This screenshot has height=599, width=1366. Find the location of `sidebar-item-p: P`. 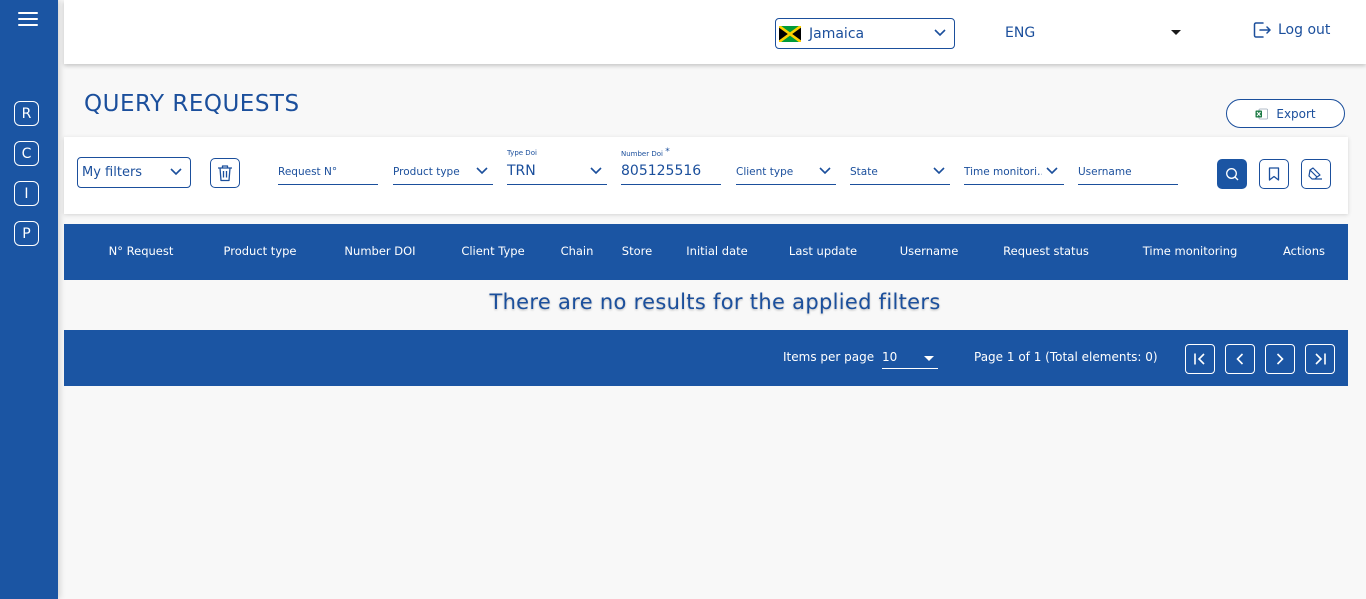

sidebar-item-p: P is located at coordinates (26, 233).